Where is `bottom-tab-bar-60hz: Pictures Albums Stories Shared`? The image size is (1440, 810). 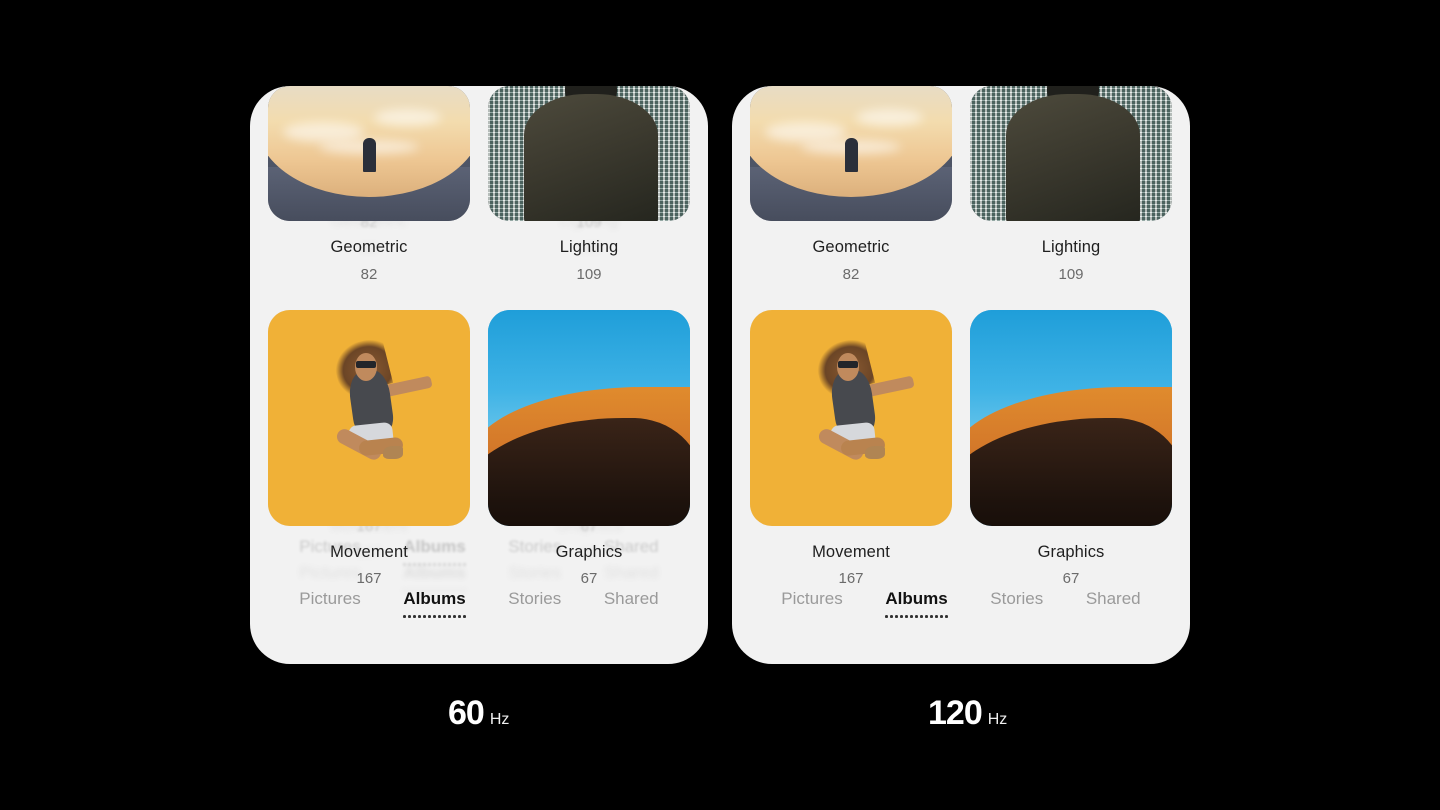 bottom-tab-bar-60hz: Pictures Albums Stories Shared is located at coordinates (479, 618).